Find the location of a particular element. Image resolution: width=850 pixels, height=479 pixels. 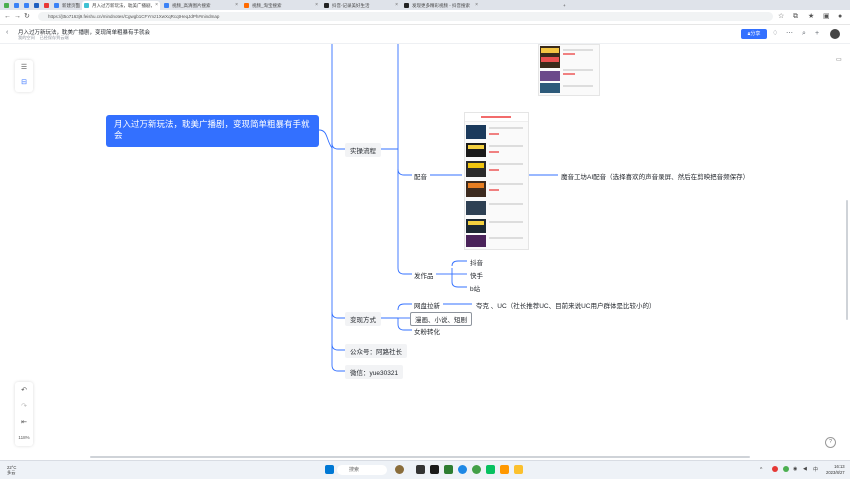

screenshot-thumbnail-dubbing is located at coordinates (496, 181).